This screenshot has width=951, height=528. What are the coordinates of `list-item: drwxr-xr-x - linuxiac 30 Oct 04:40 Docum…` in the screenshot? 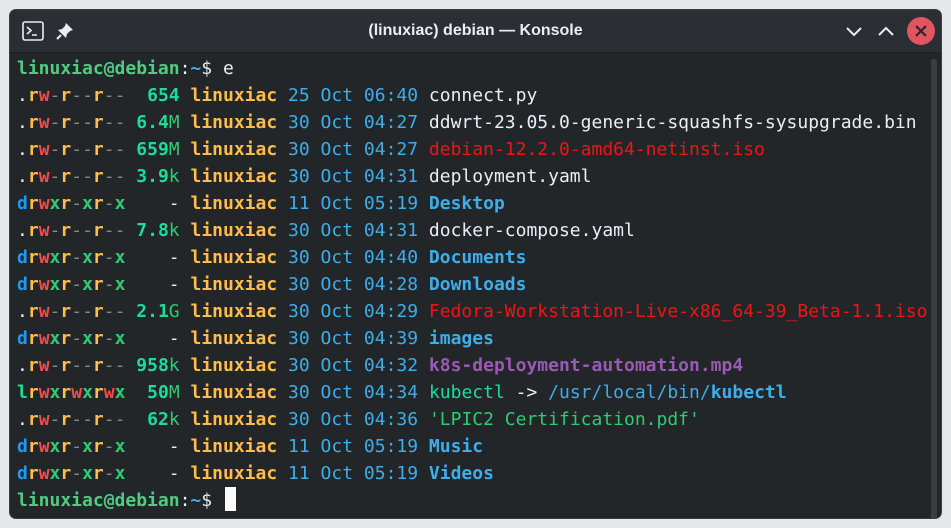 It's located at (472, 257).